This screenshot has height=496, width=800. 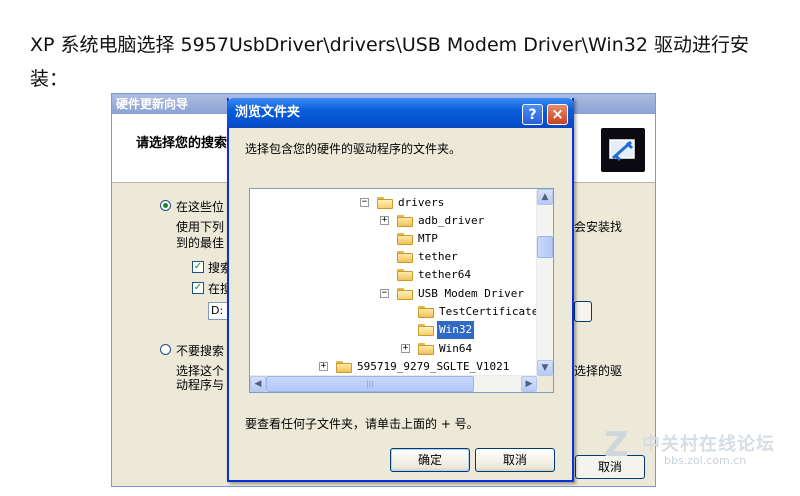 I want to click on dialog-hint: 要查看任何子文件夹，请单击上面的 + 号。, so click(x=362, y=424).